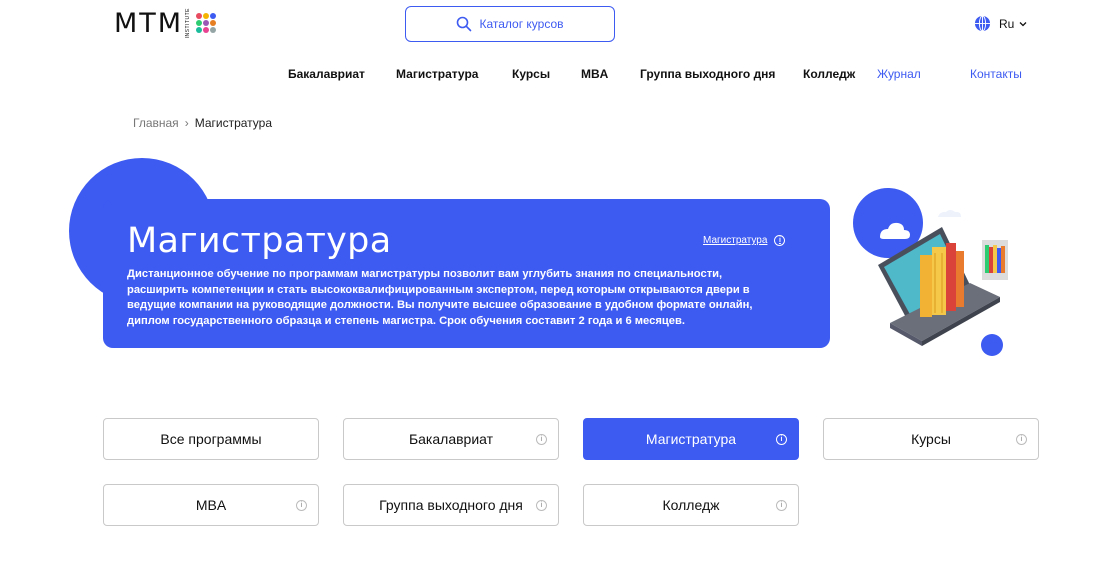 The height and width of the screenshot is (563, 1100). What do you see at coordinates (437, 74) in the screenshot?
I see `nav-item-master: Магистратура` at bounding box center [437, 74].